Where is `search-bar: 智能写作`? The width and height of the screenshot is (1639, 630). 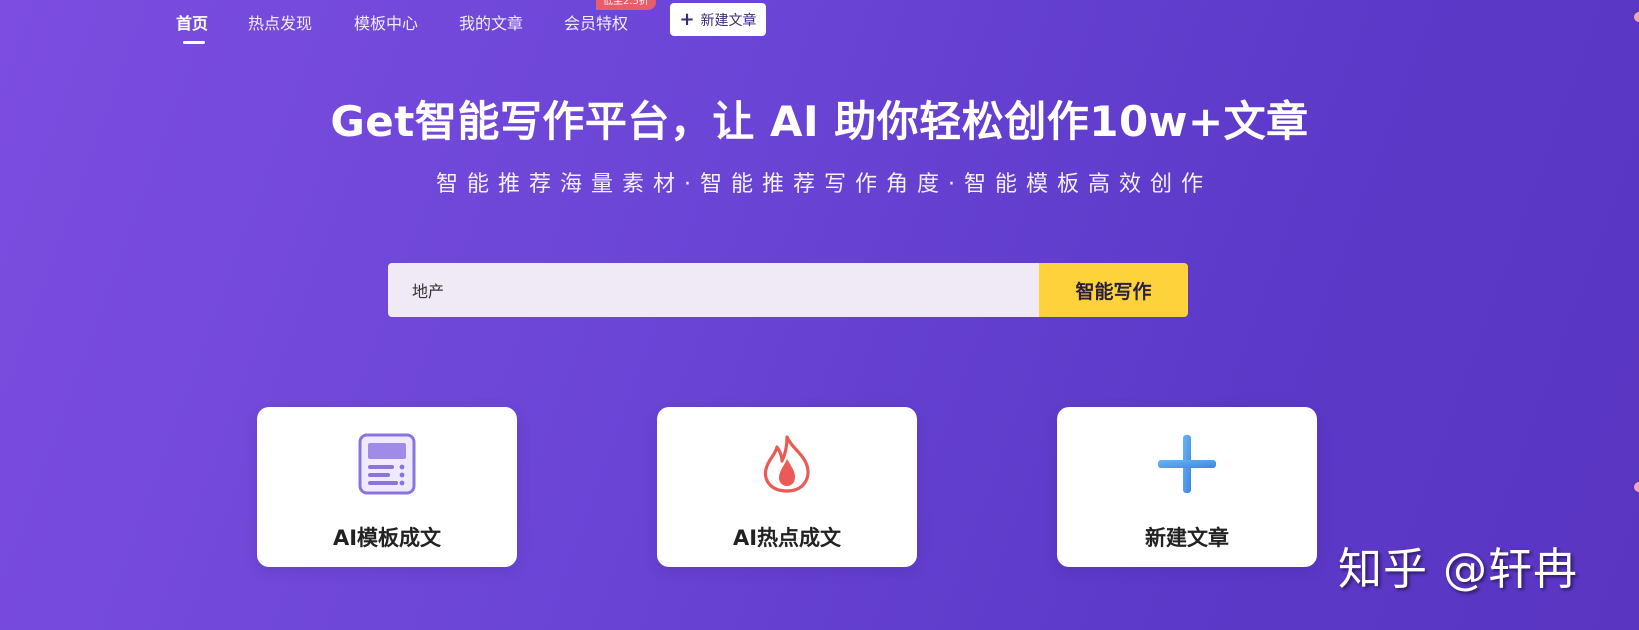 search-bar: 智能写作 is located at coordinates (788, 290).